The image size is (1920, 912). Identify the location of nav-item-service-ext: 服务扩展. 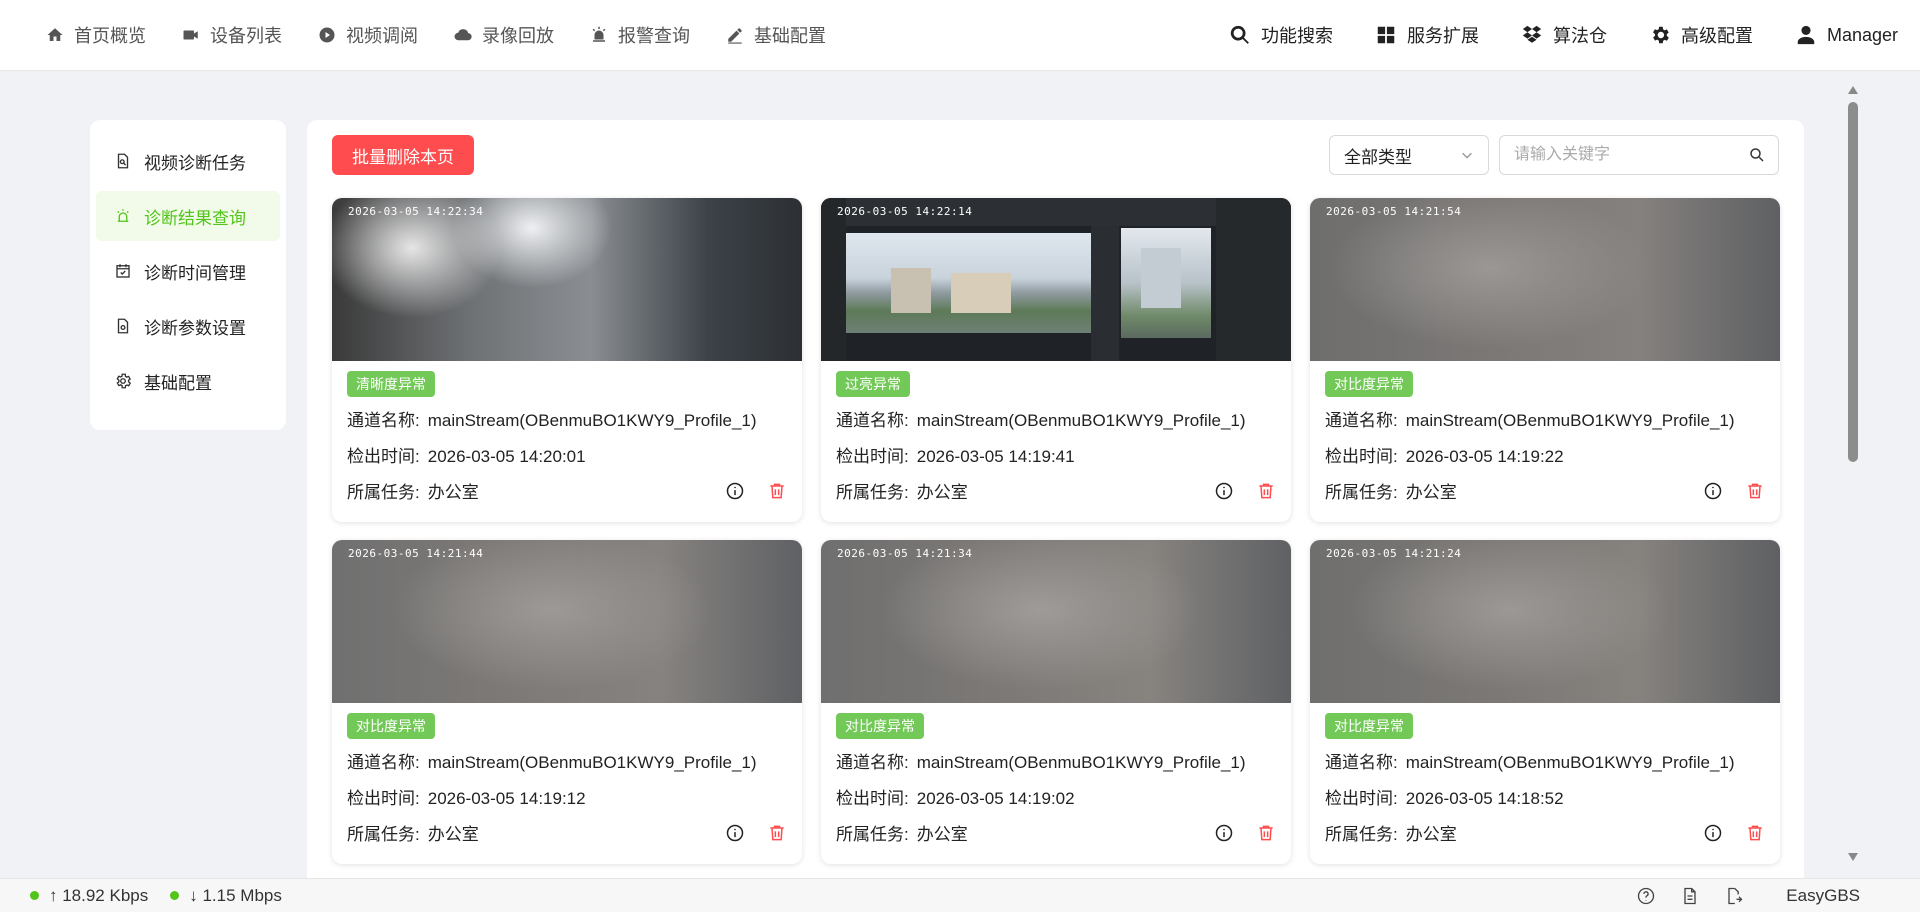
(1427, 35).